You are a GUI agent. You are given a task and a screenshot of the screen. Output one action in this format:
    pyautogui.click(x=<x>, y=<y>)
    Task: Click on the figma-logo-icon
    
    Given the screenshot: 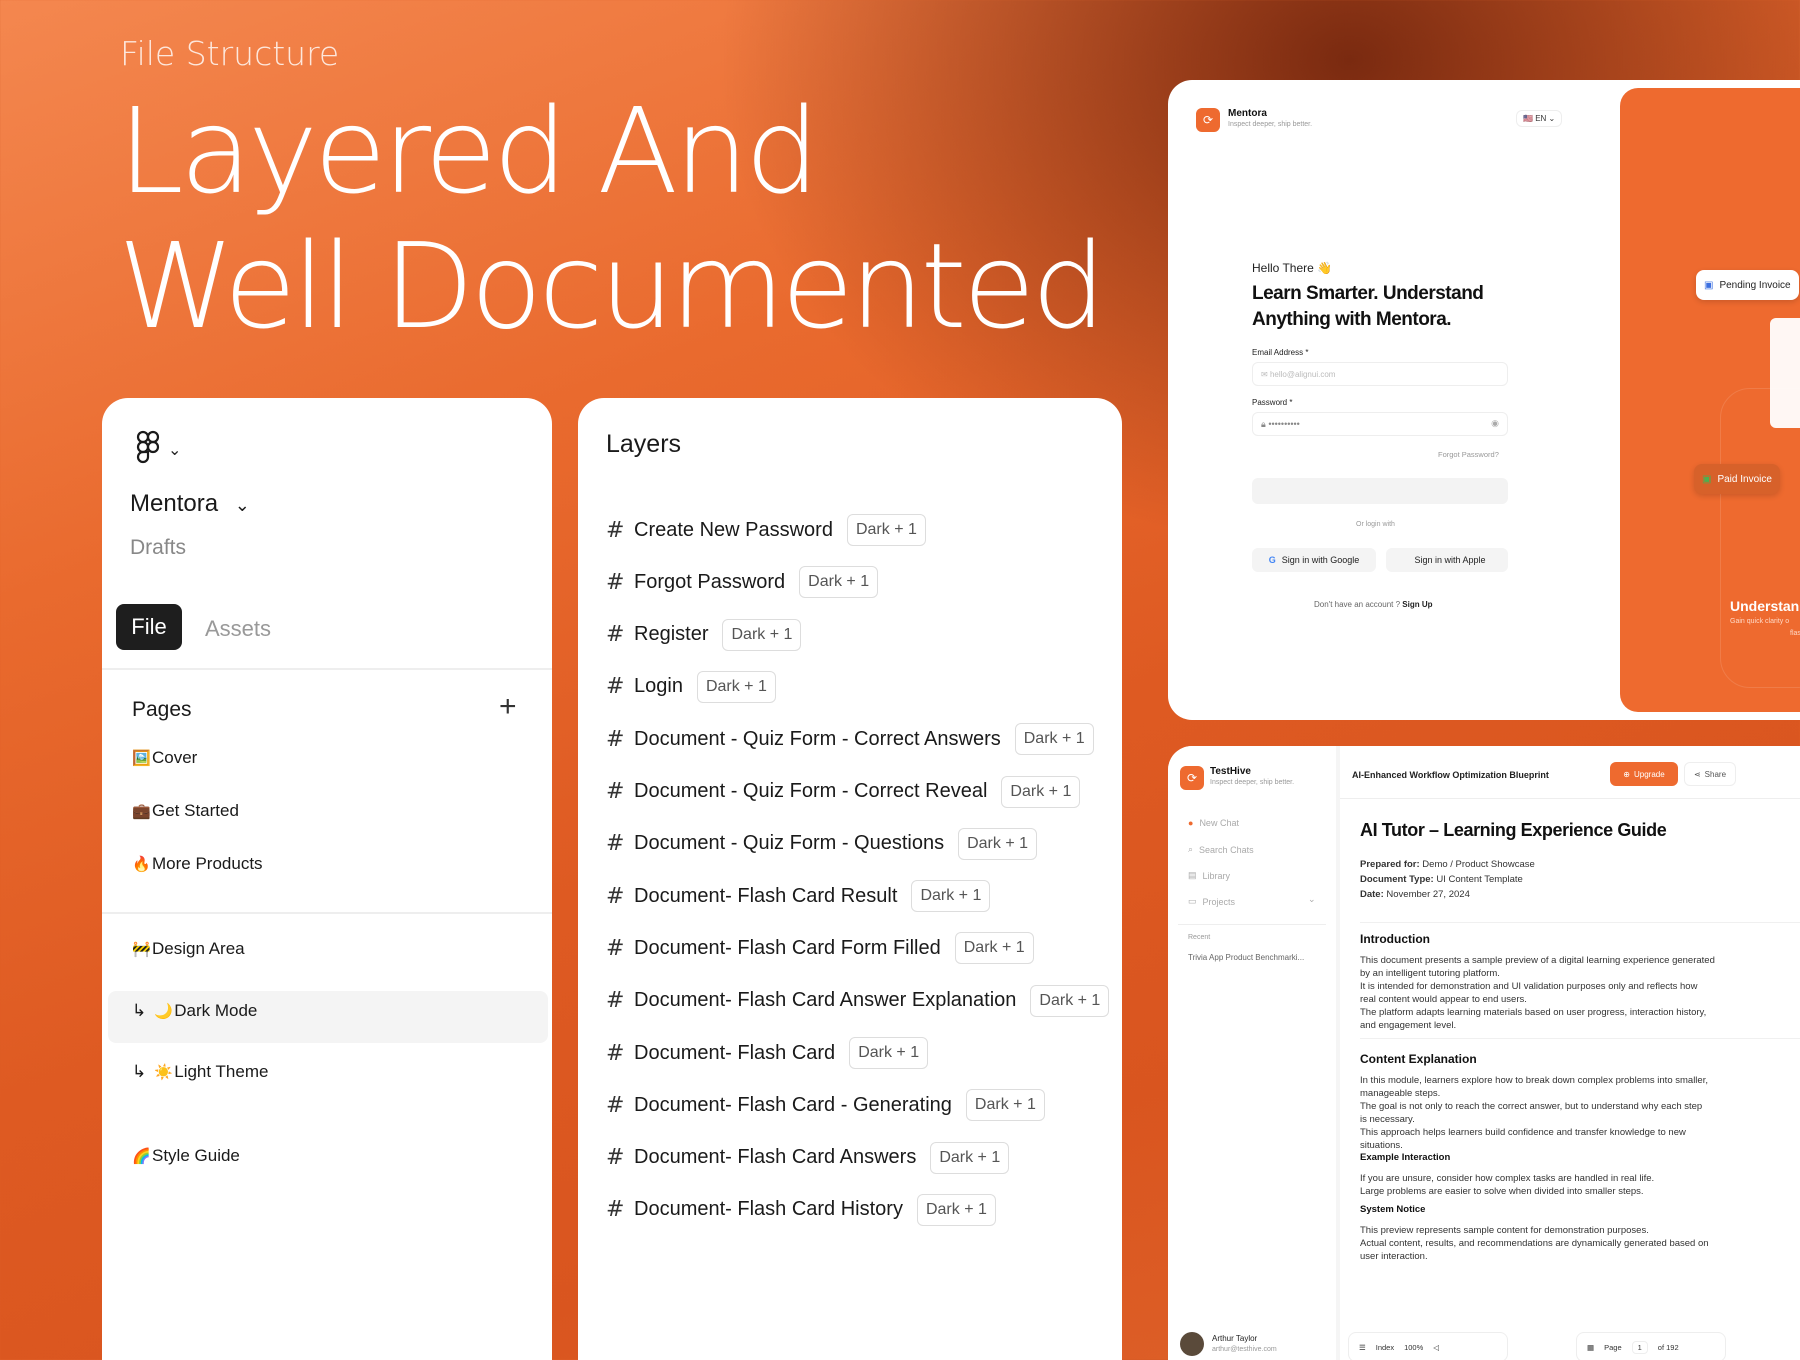 What is the action you would take?
    pyautogui.click(x=148, y=447)
    